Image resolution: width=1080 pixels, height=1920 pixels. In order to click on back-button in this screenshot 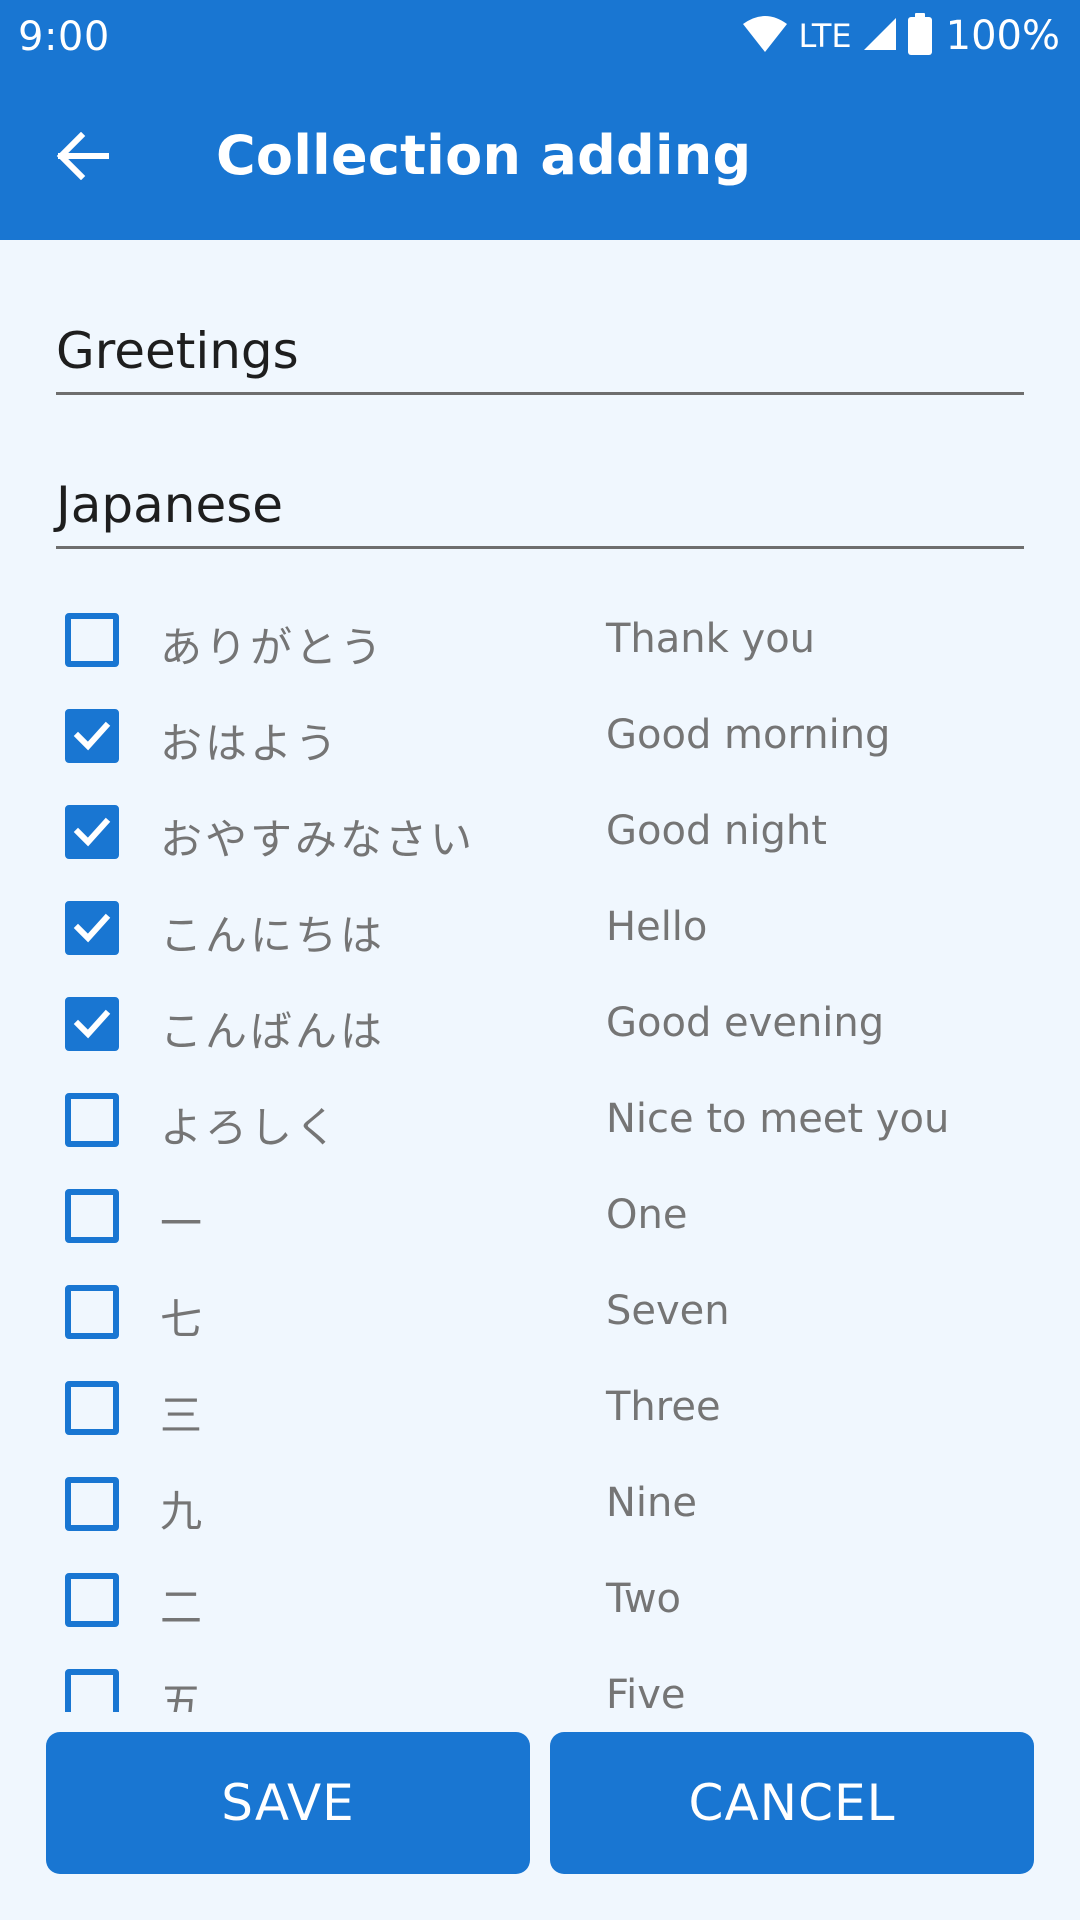, I will do `click(82, 158)`.